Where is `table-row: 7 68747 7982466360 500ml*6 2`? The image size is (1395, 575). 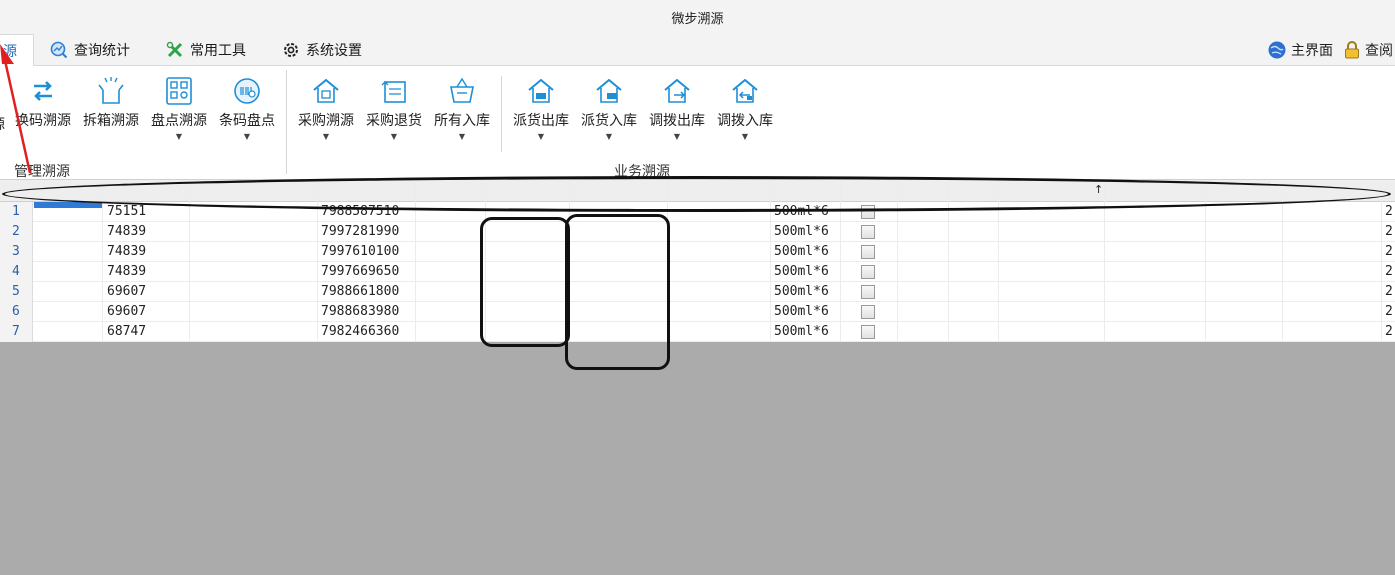 table-row: 7 68747 7982466360 500ml*6 2 is located at coordinates (697, 332).